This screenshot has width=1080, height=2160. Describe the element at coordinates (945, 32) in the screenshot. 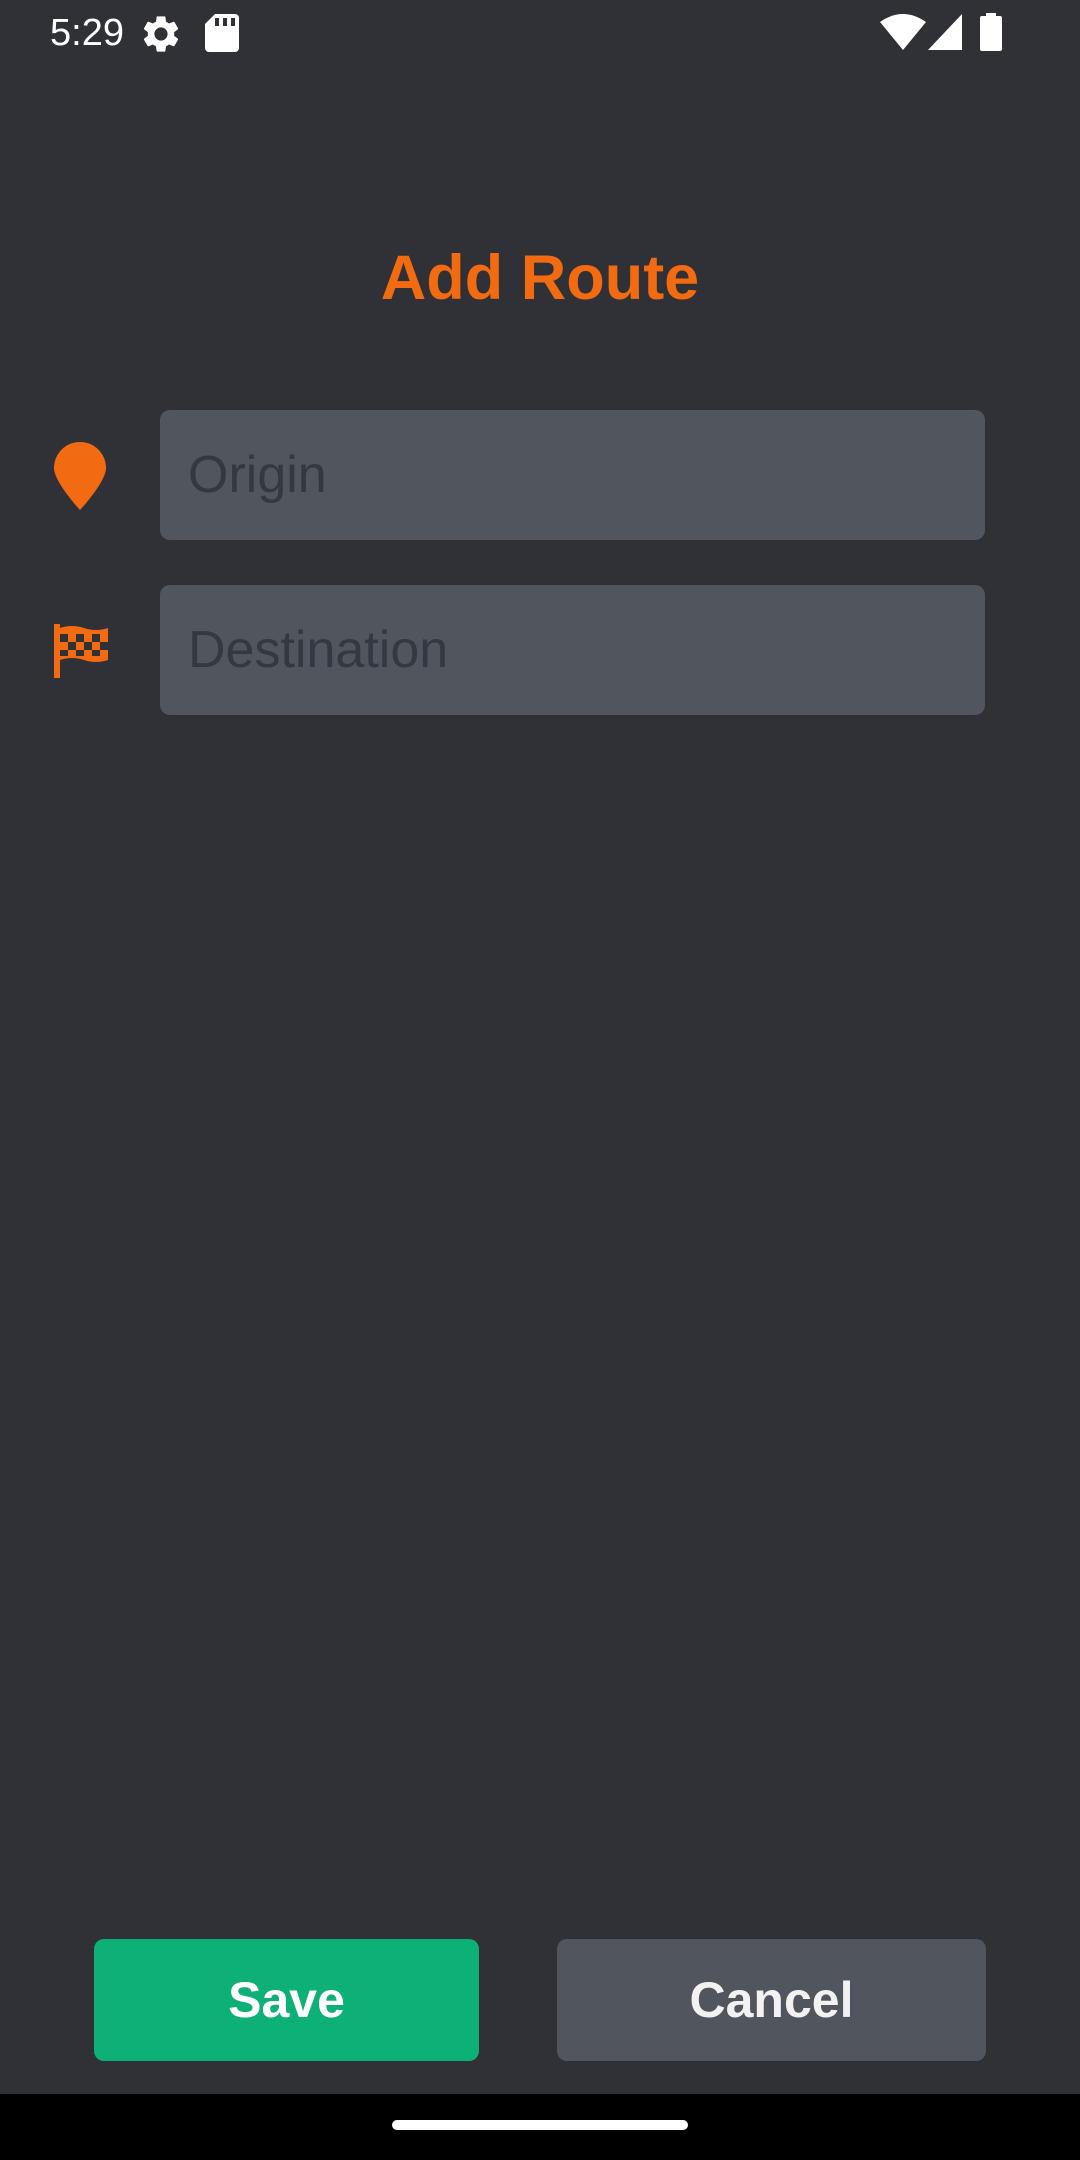

I see `cell-signal-icon` at that location.